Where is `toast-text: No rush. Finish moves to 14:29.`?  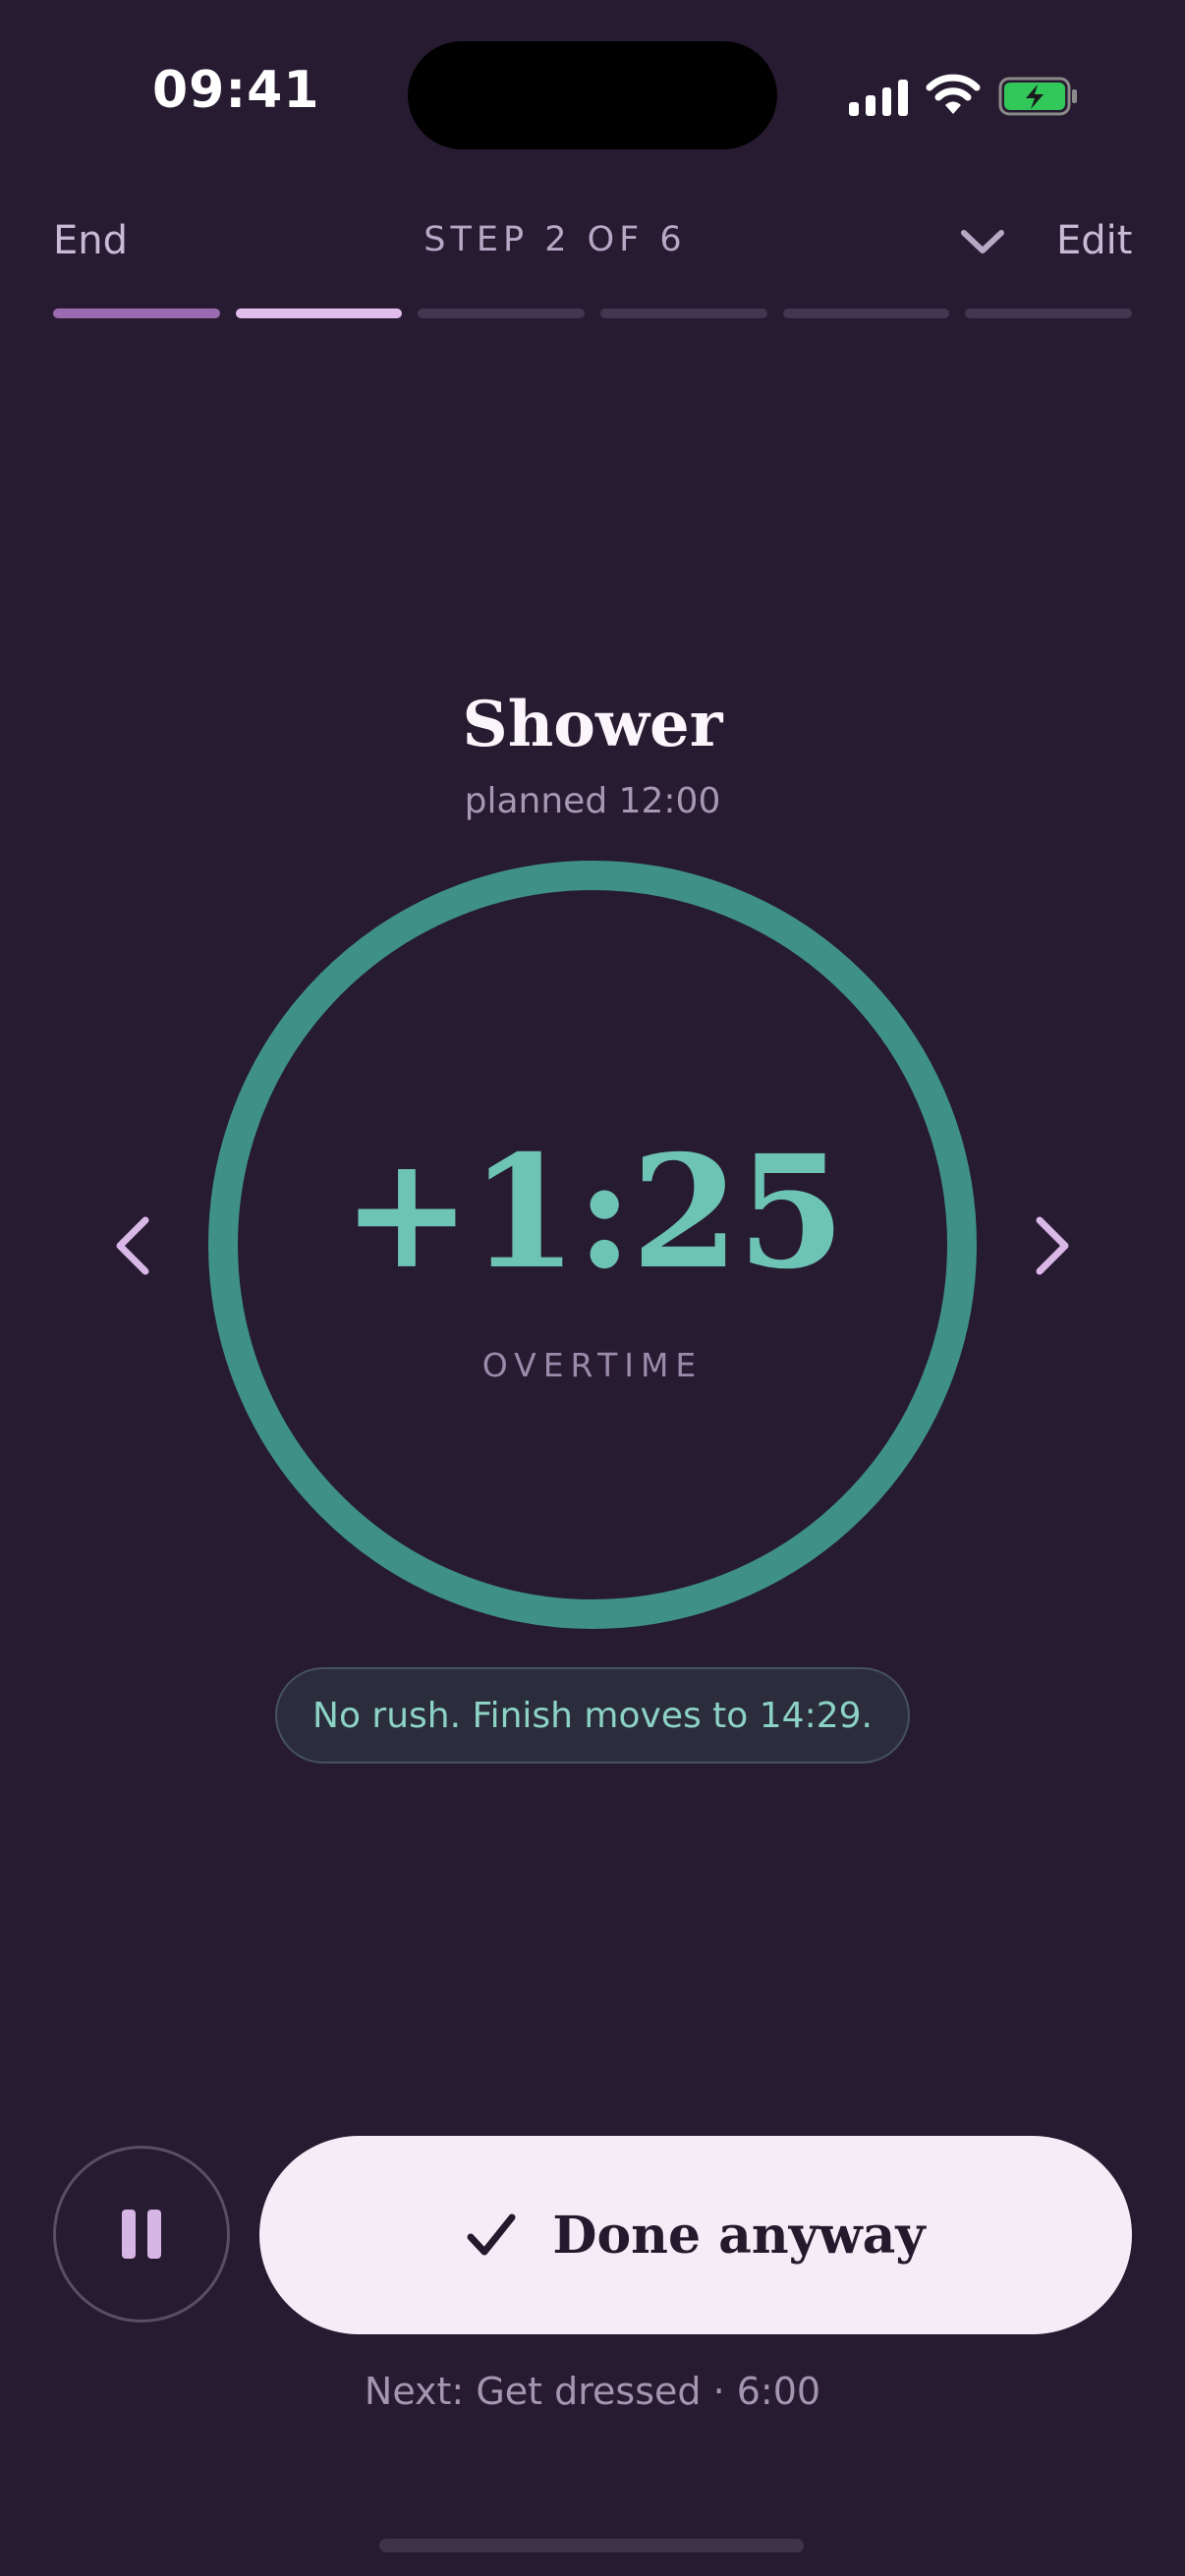 toast-text: No rush. Finish moves to 14:29. is located at coordinates (592, 1715).